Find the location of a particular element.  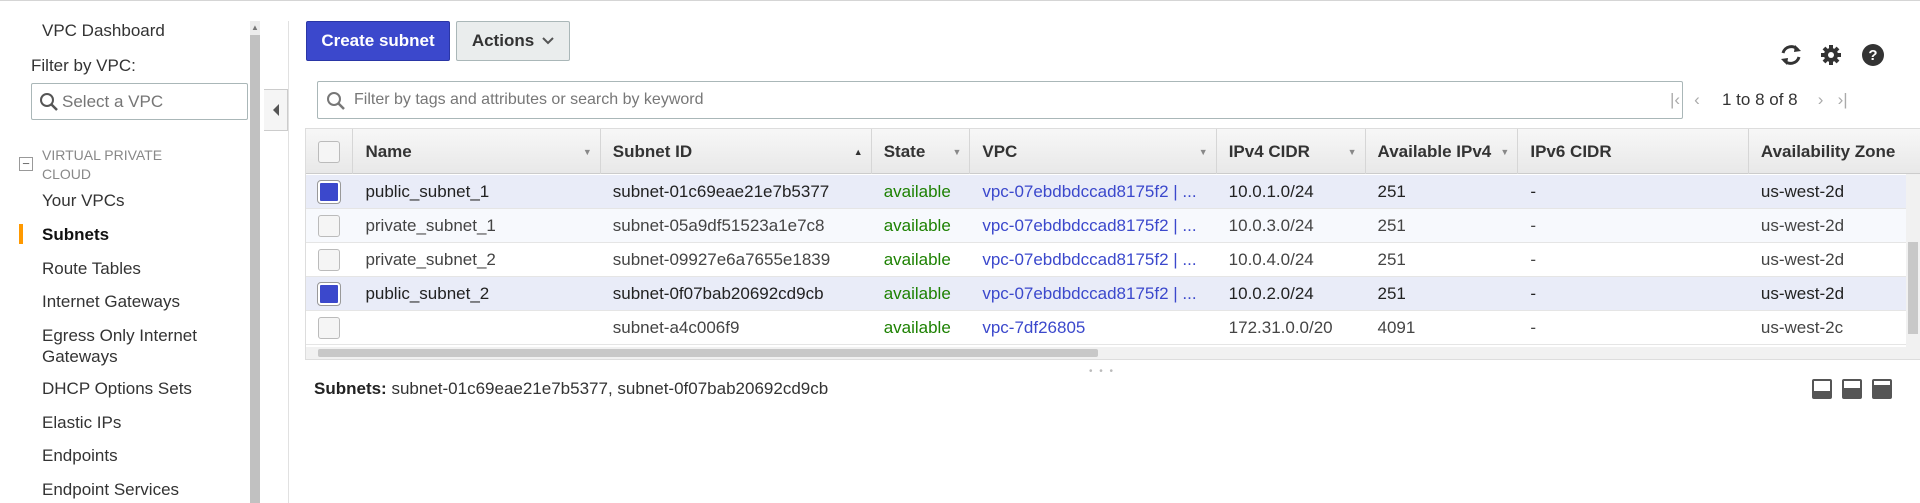

cell-subnet-id: subnet-0f07bab20692cd9cb is located at coordinates (718, 293).